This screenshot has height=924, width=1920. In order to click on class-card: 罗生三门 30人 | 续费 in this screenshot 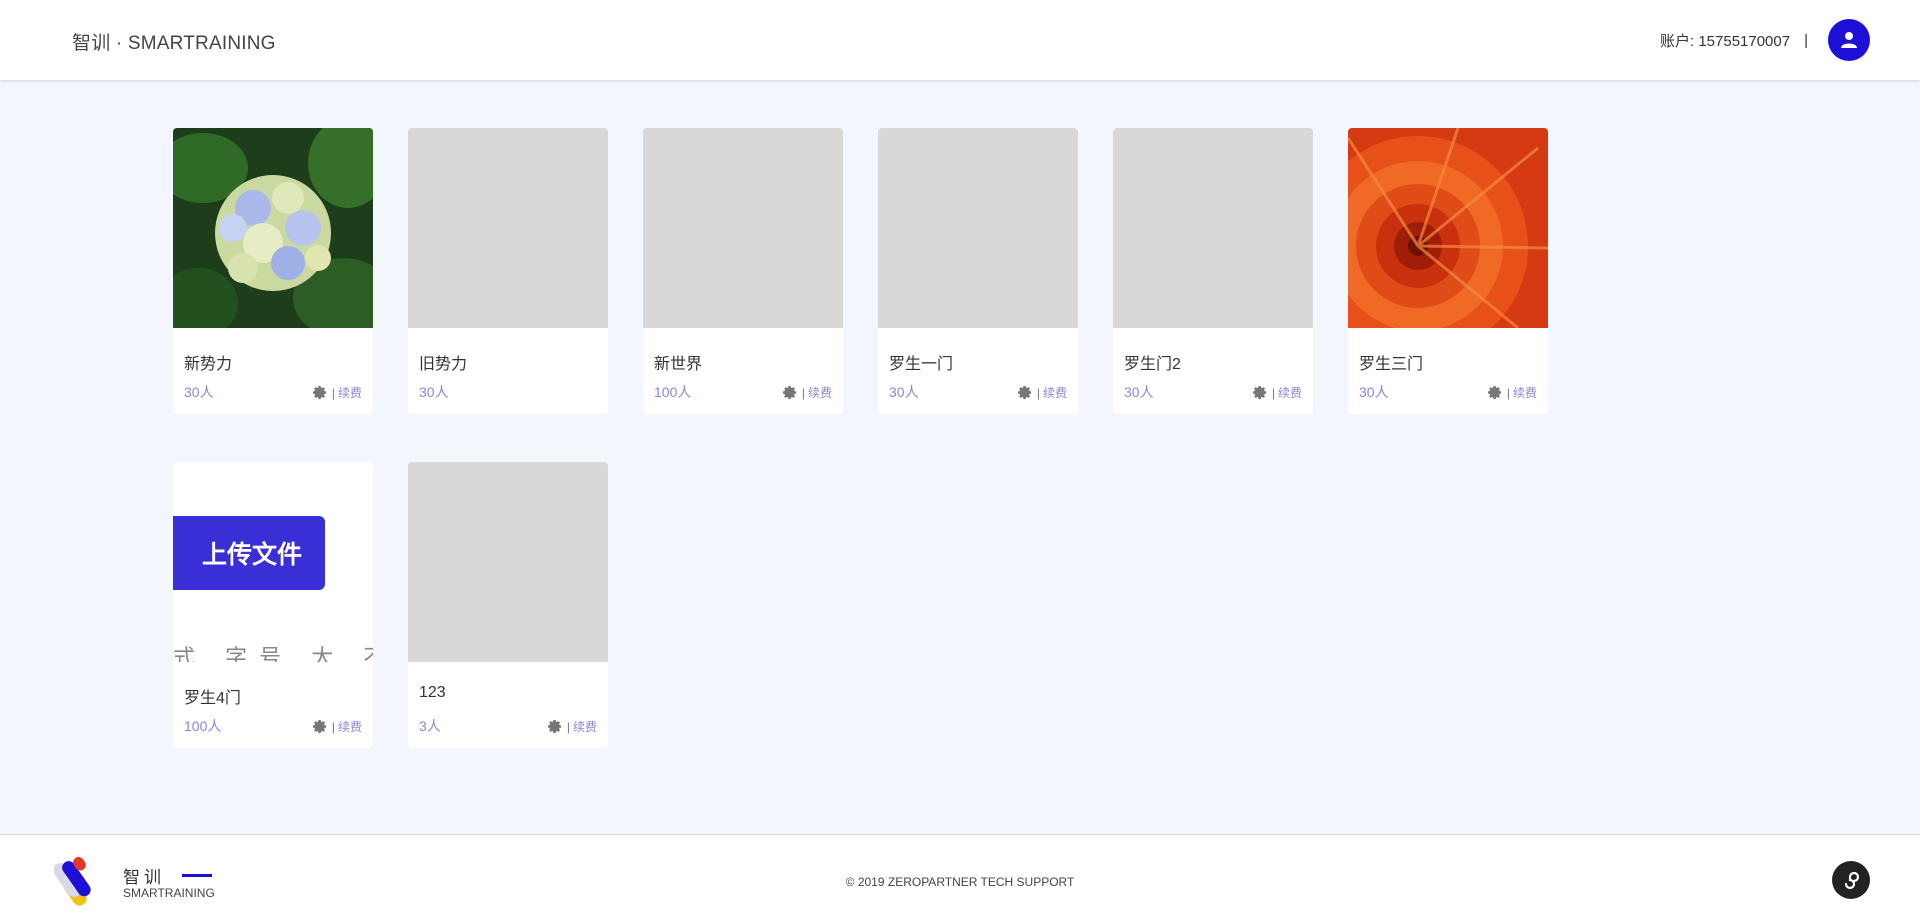, I will do `click(1448, 271)`.